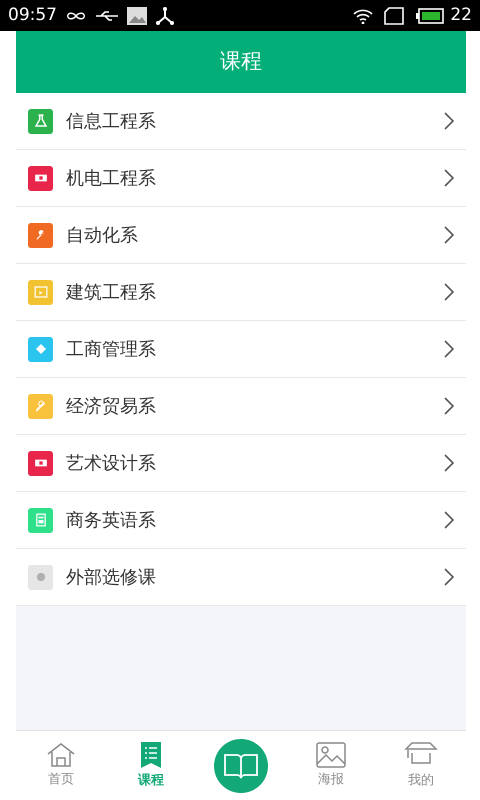  What do you see at coordinates (430, 16) in the screenshot?
I see `battery-icon` at bounding box center [430, 16].